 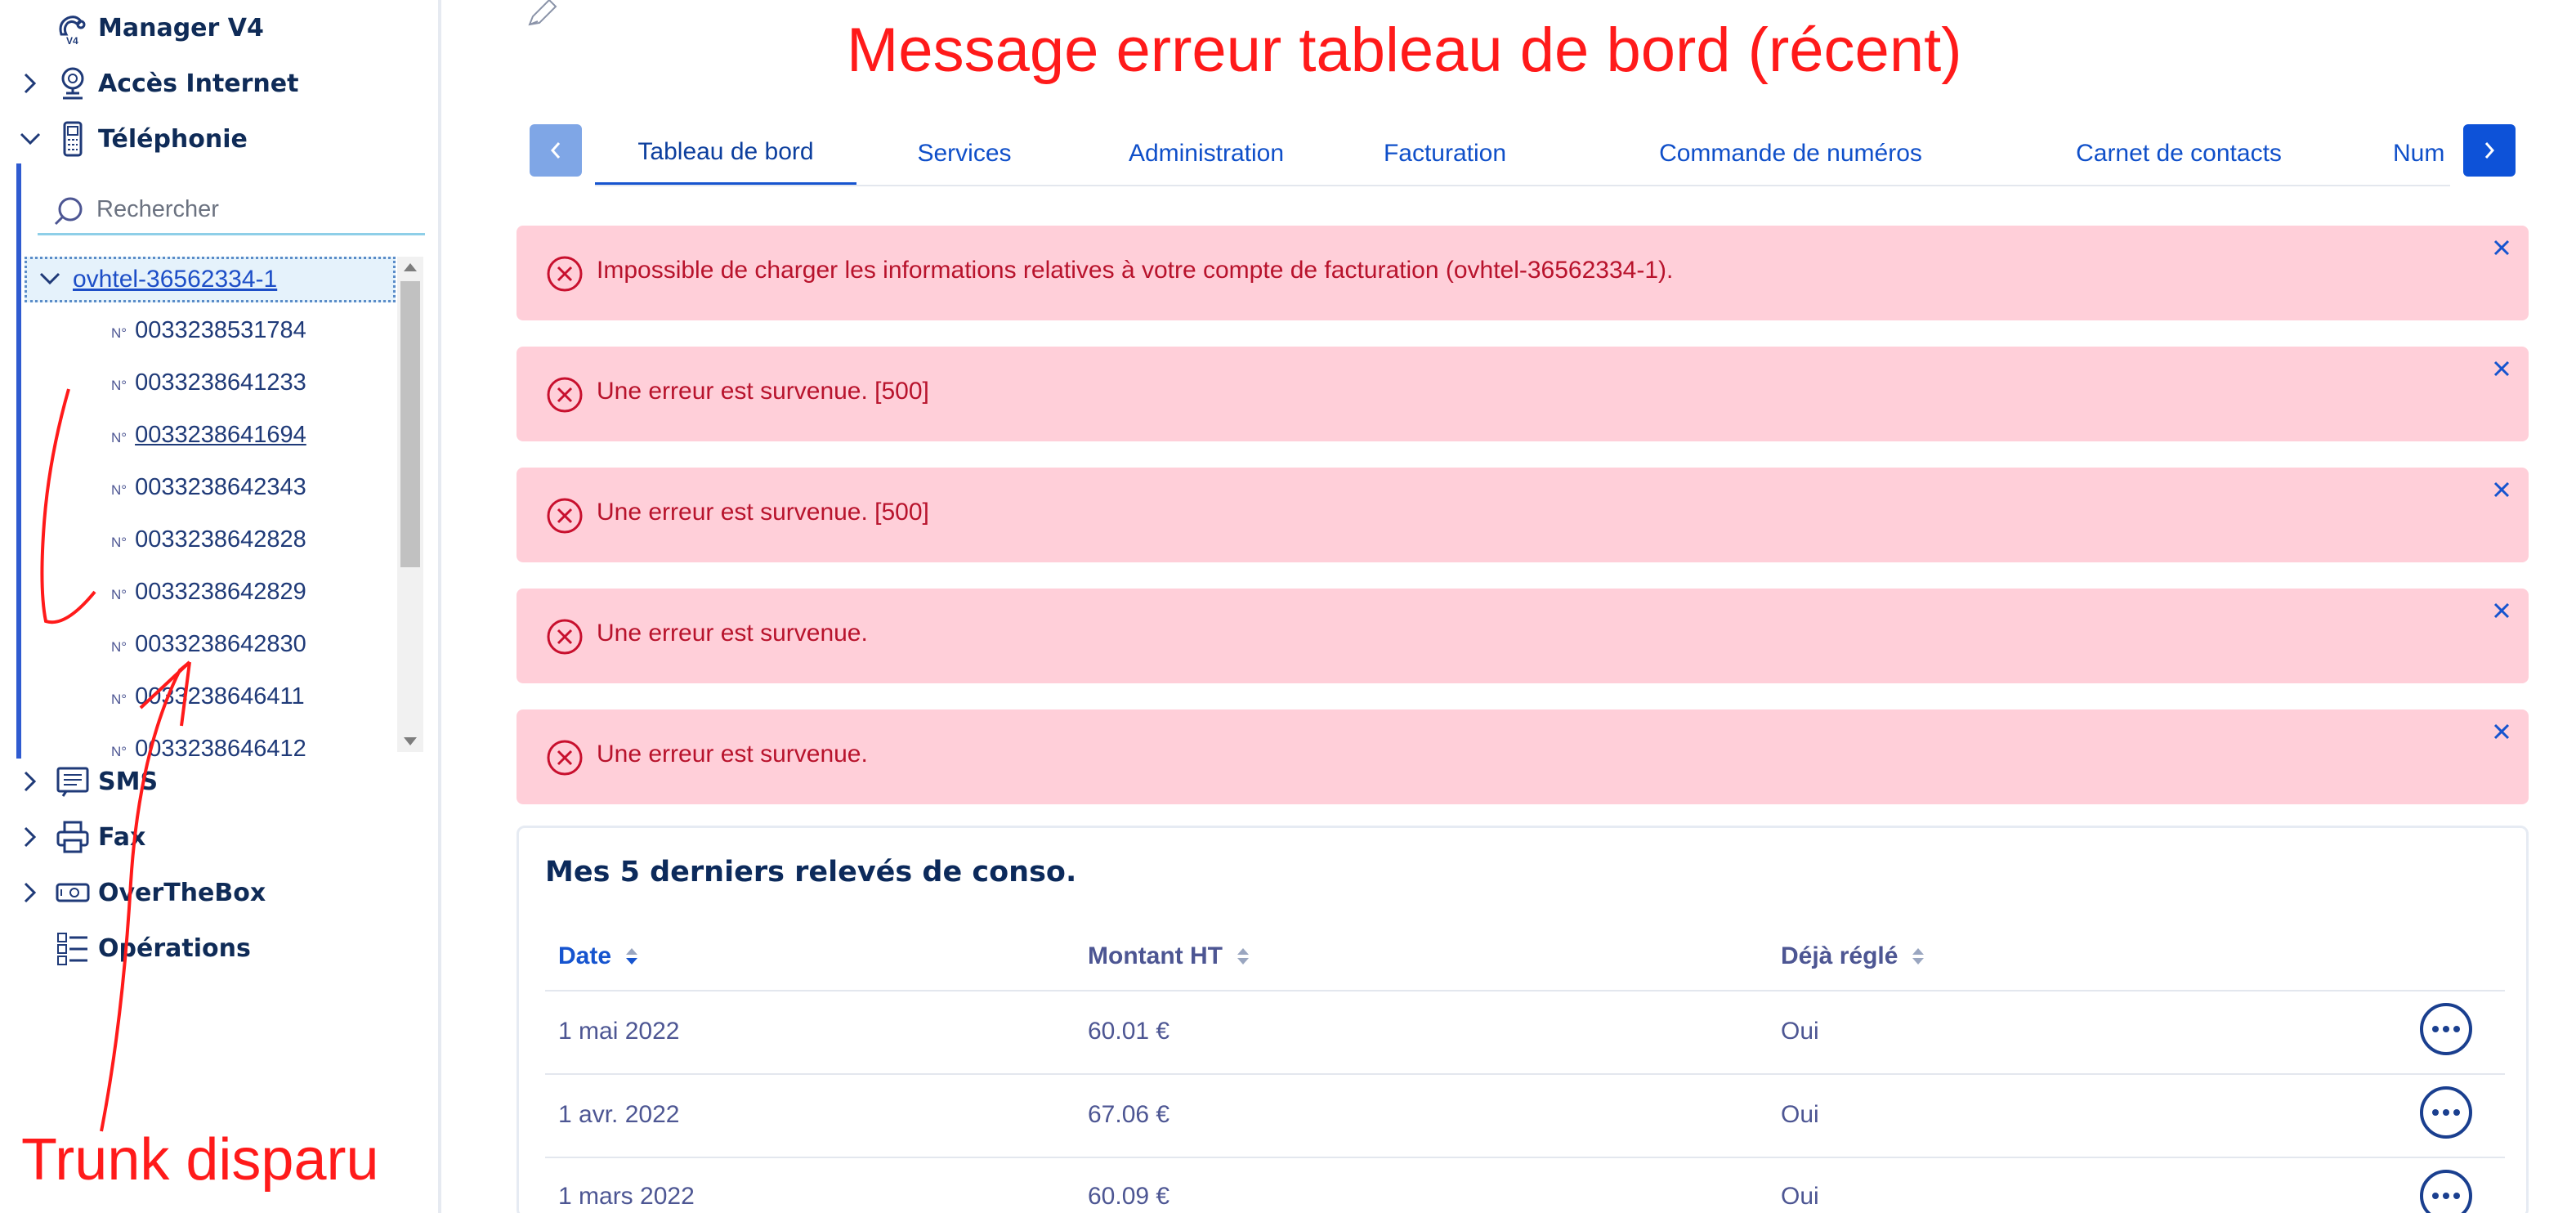 I want to click on tree-root-ovhtel: ovhtel-36562334-1, so click(x=210, y=279).